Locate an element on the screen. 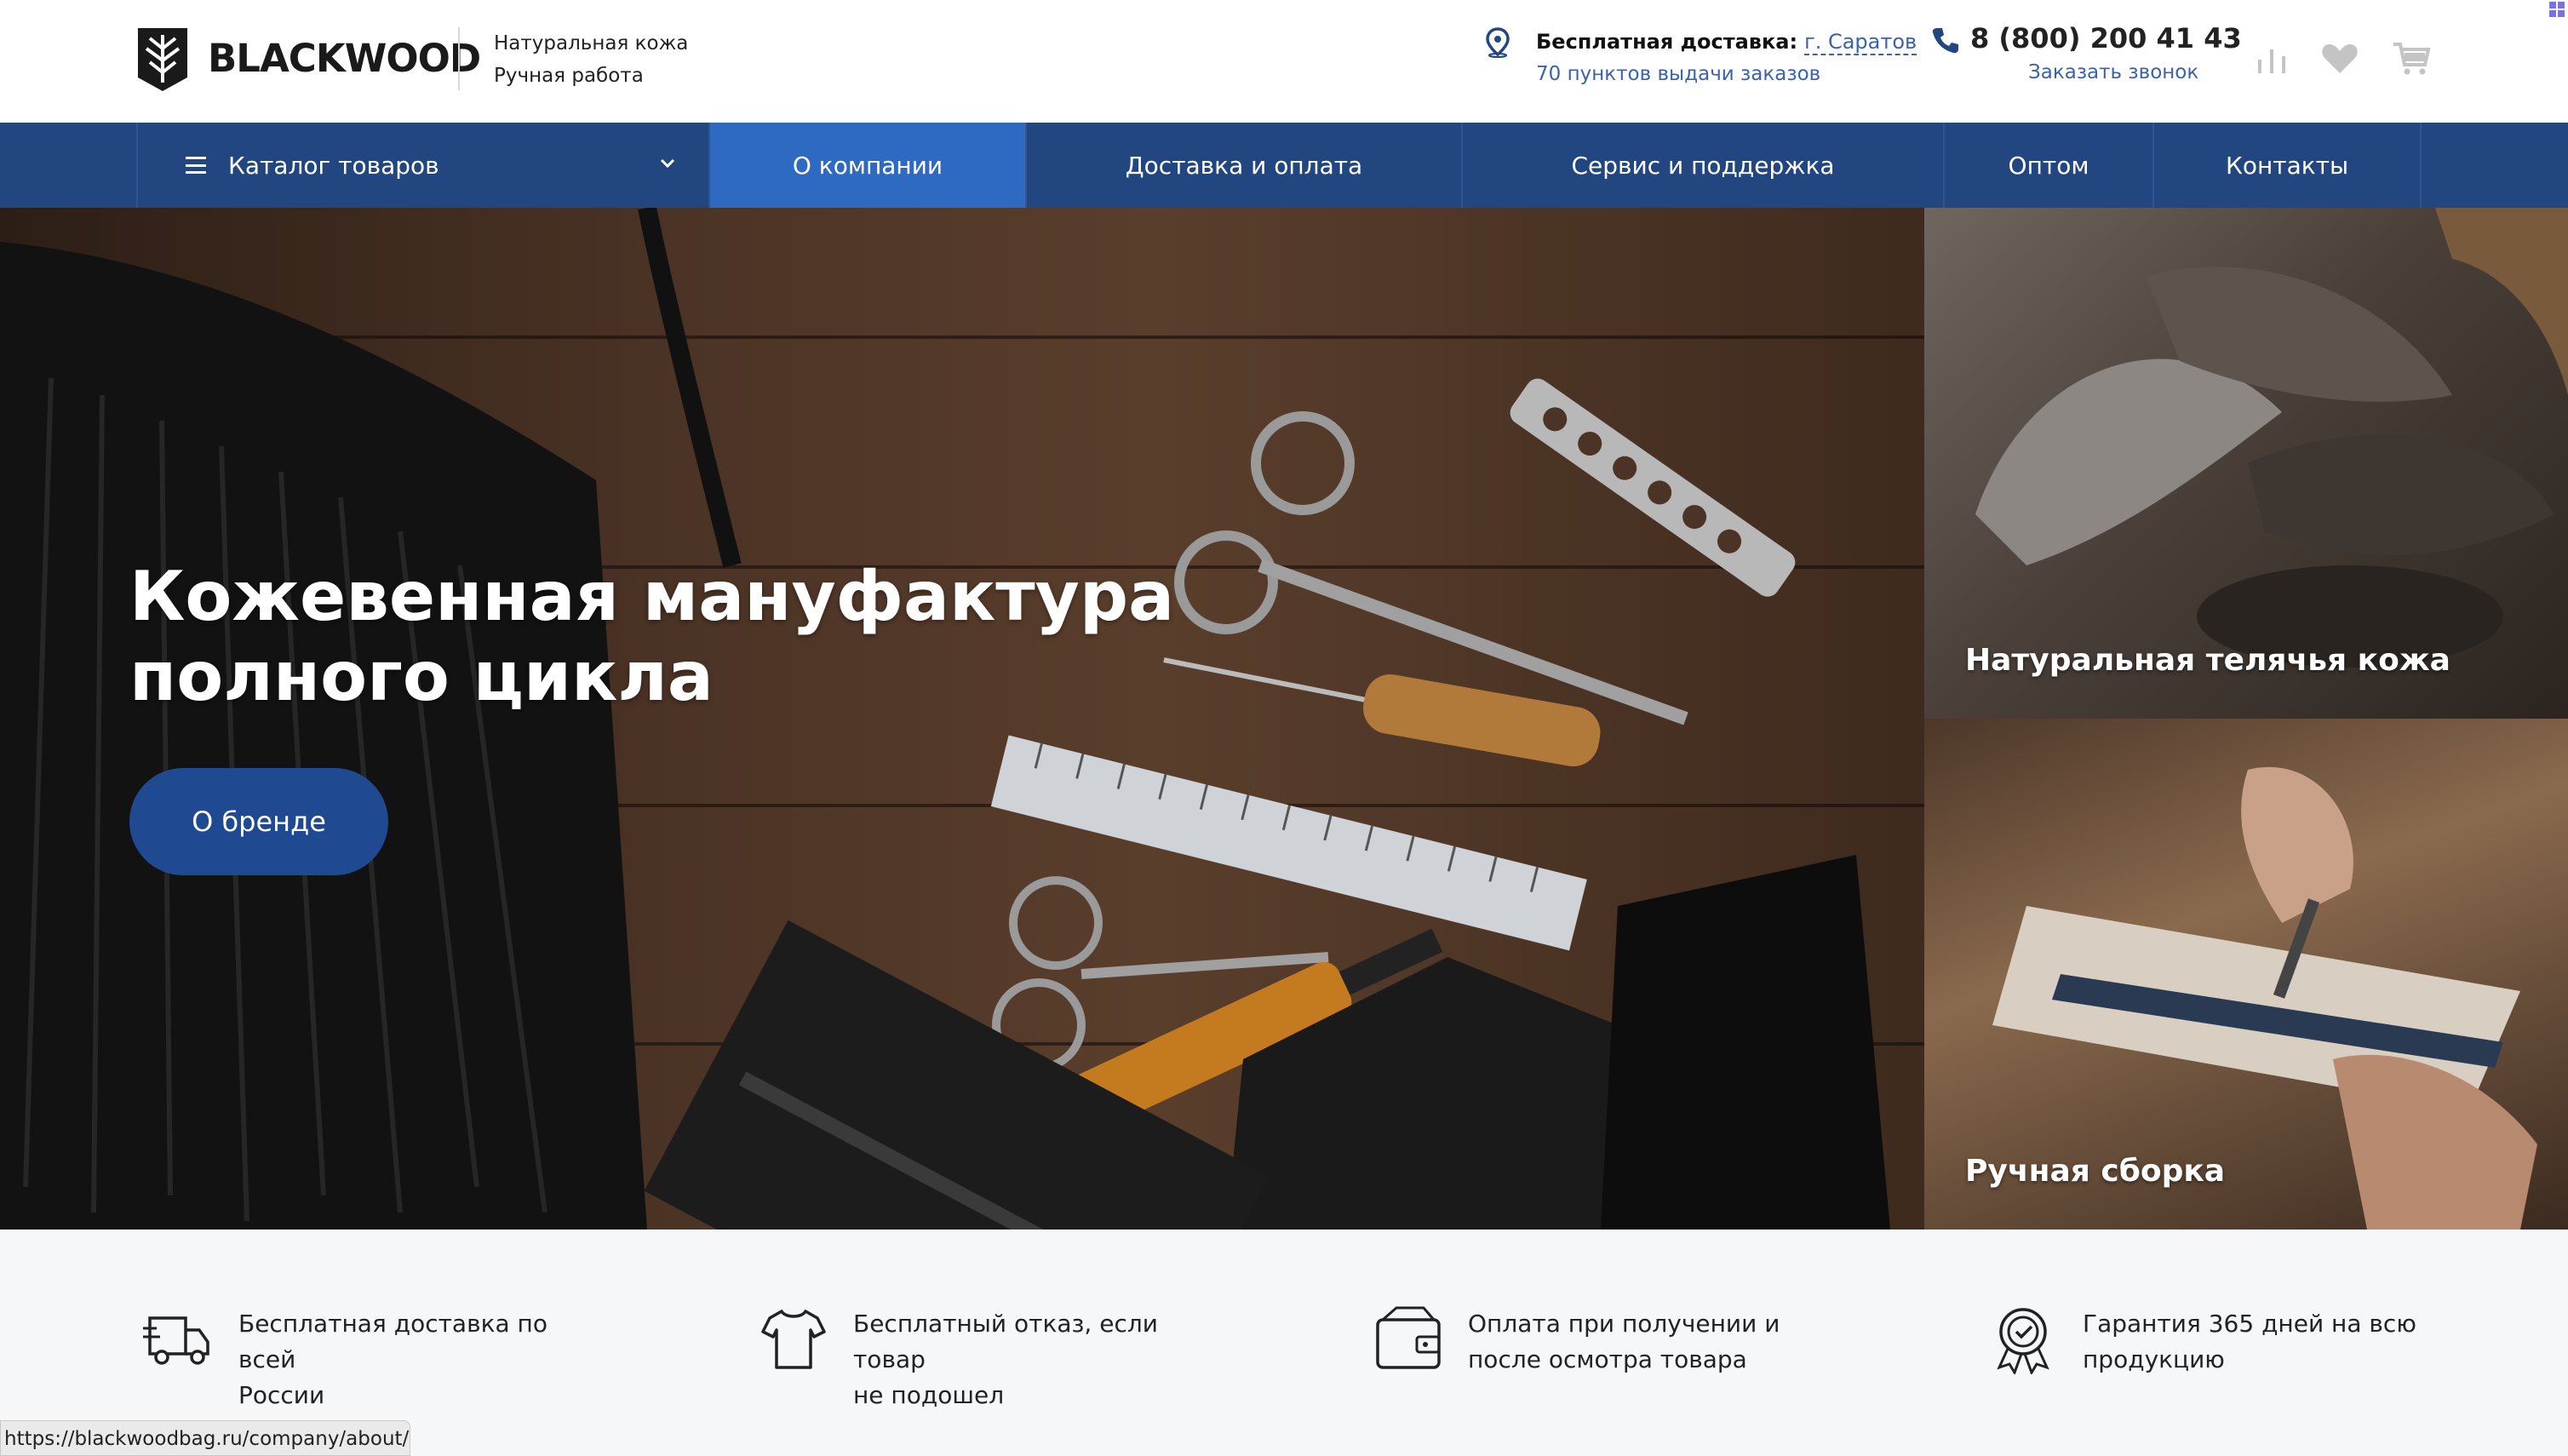 The height and width of the screenshot is (1456, 2568). compare-icon is located at coordinates (2271, 58).